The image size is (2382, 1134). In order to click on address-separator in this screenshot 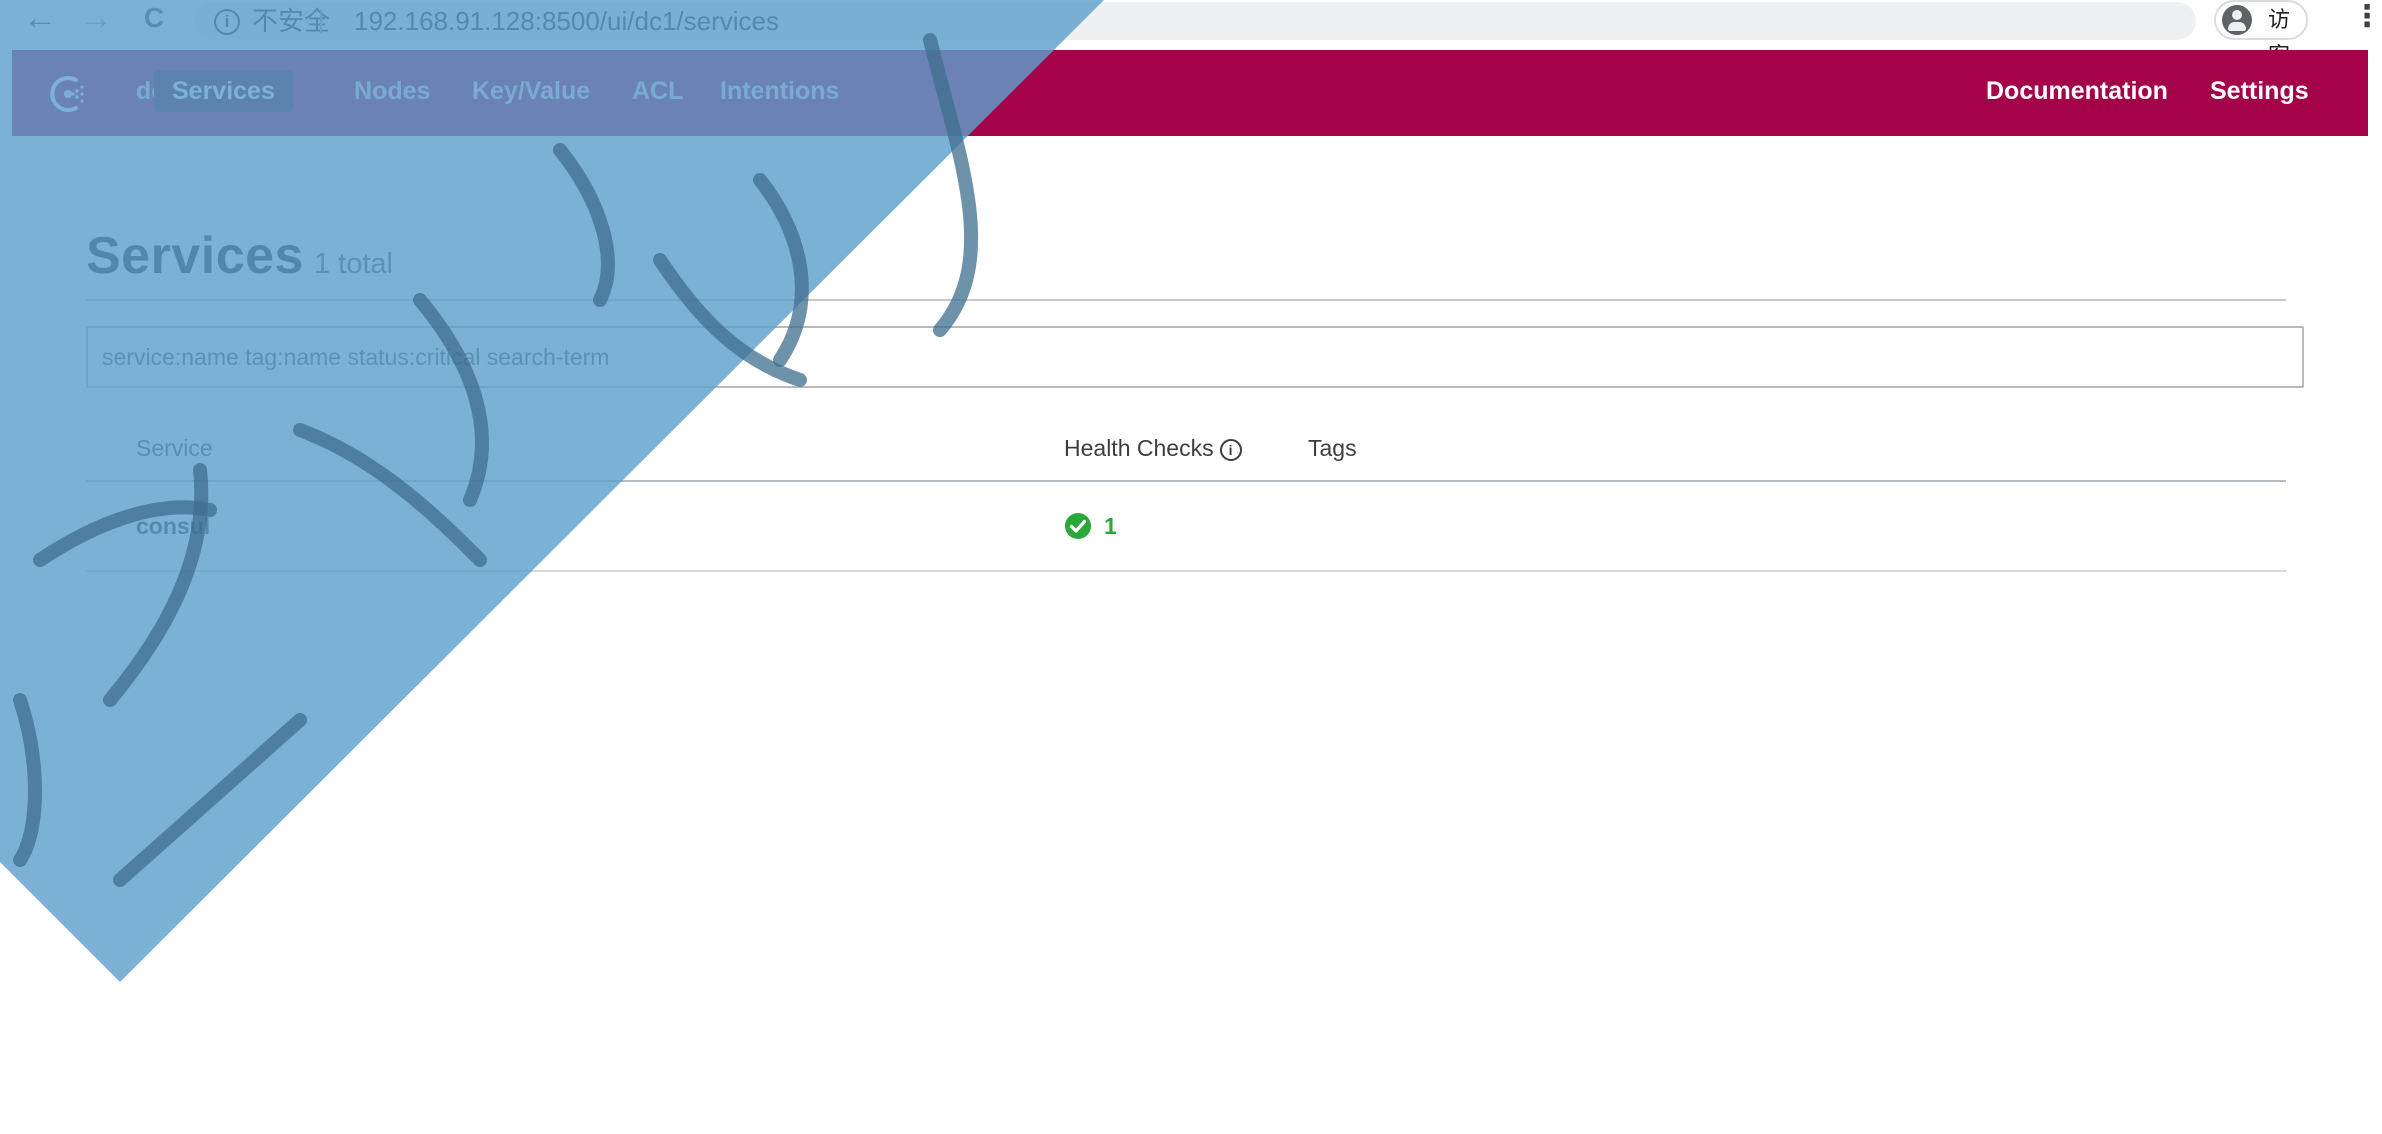, I will do `click(321, 21)`.